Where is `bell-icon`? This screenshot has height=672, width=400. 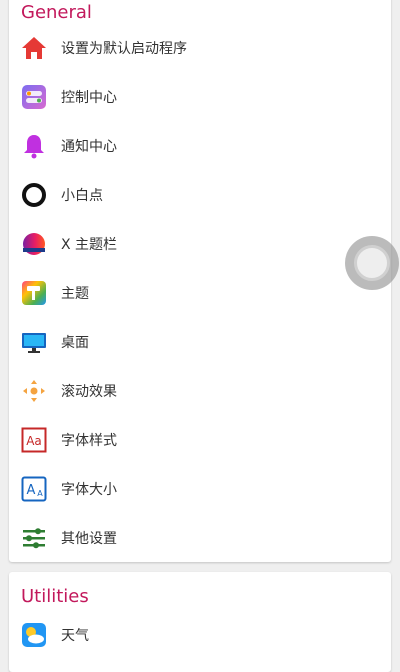
bell-icon is located at coordinates (34, 146).